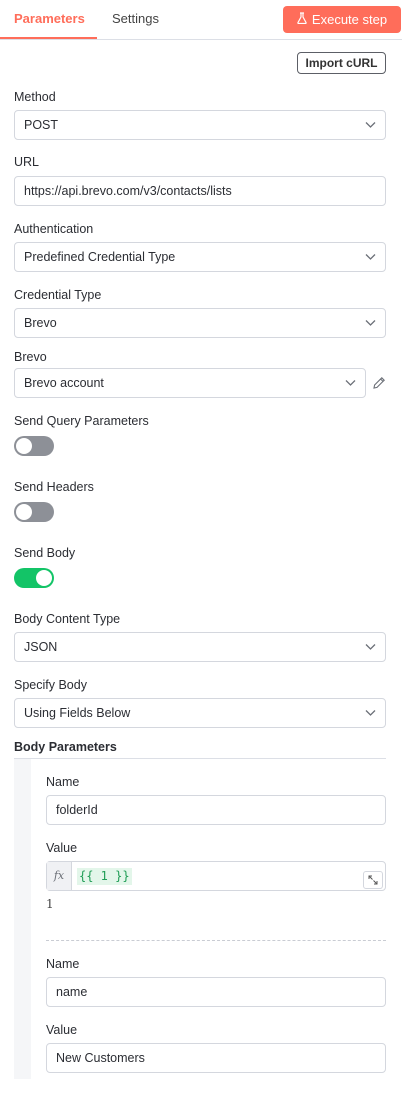 This screenshot has height=1093, width=402. What do you see at coordinates (200, 647) in the screenshot?
I see `body-content-type-select: JSON` at bounding box center [200, 647].